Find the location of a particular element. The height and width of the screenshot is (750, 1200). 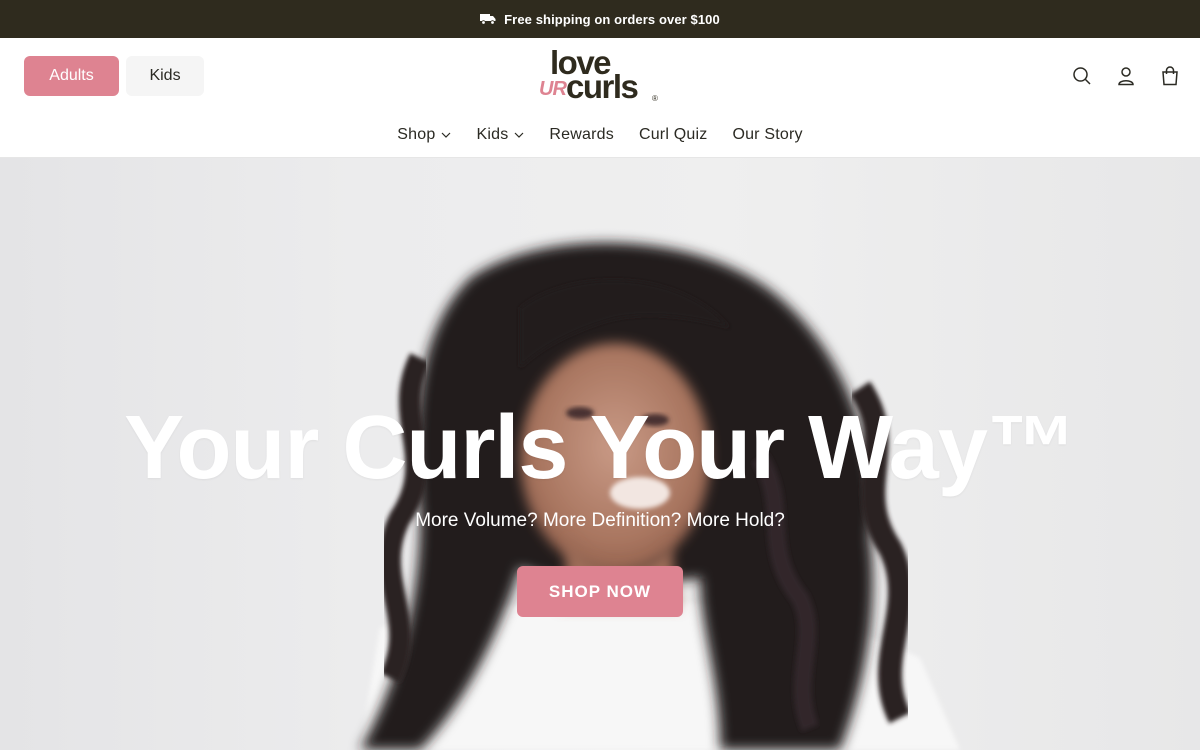

nav-item-kids: Kids is located at coordinates (500, 135).